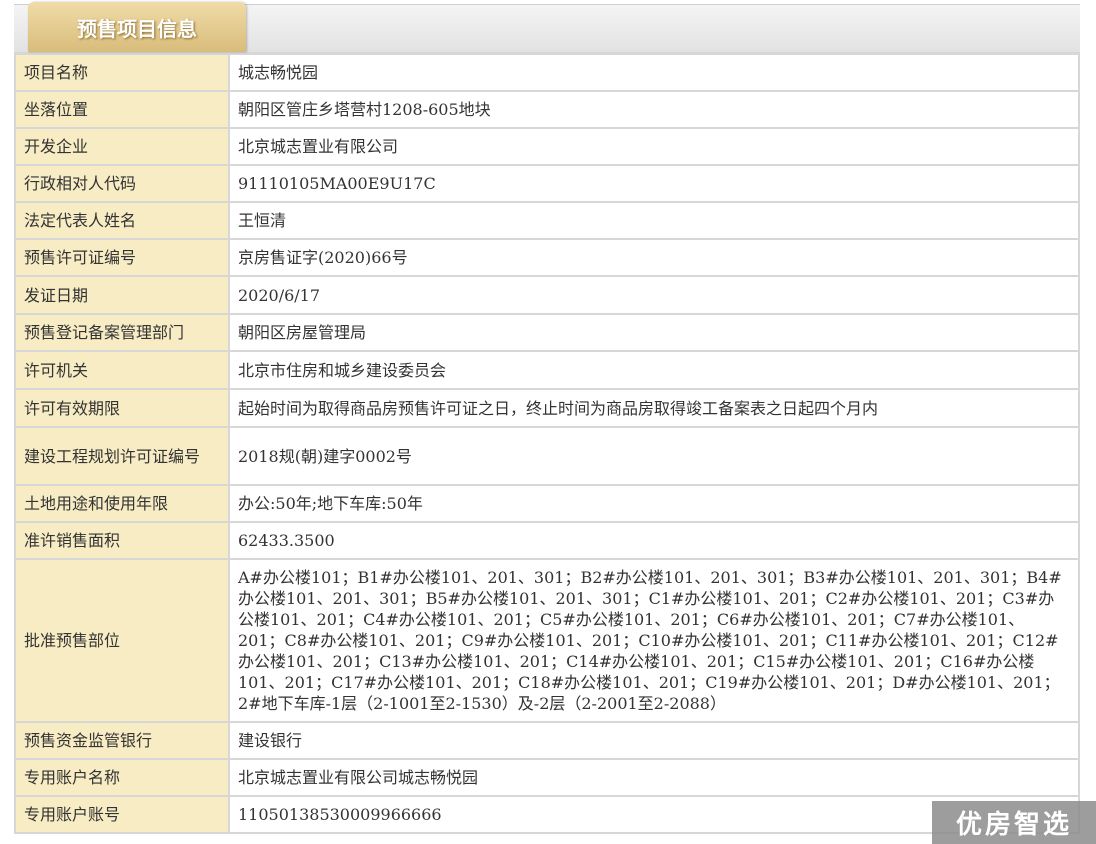 The image size is (1096, 844). I want to click on field-label: 法定代表人姓名, so click(122, 220).